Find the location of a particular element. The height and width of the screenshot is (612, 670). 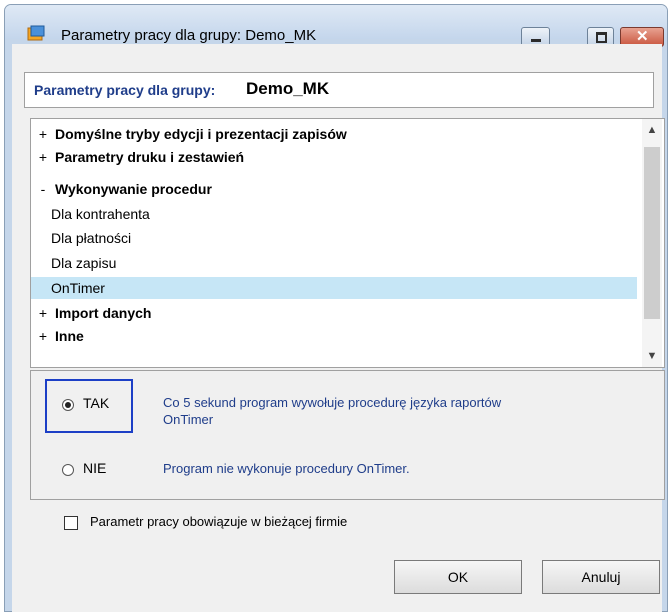

maximize-icon is located at coordinates (601, 37).